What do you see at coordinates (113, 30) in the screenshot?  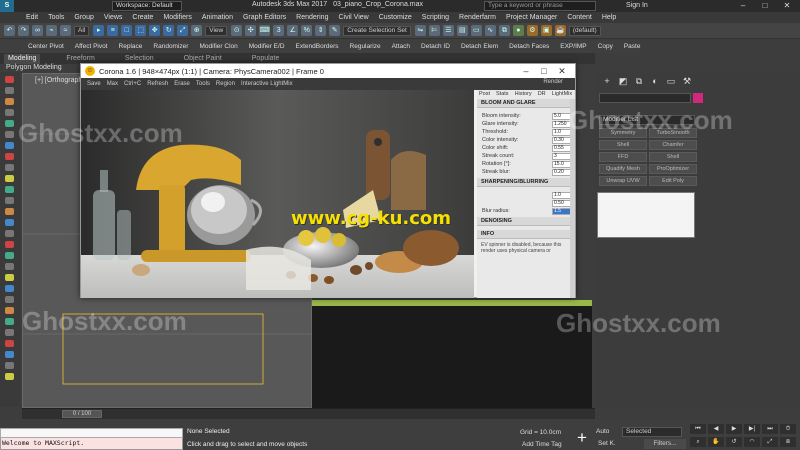 I see `select-by-name-icon: ≡` at bounding box center [113, 30].